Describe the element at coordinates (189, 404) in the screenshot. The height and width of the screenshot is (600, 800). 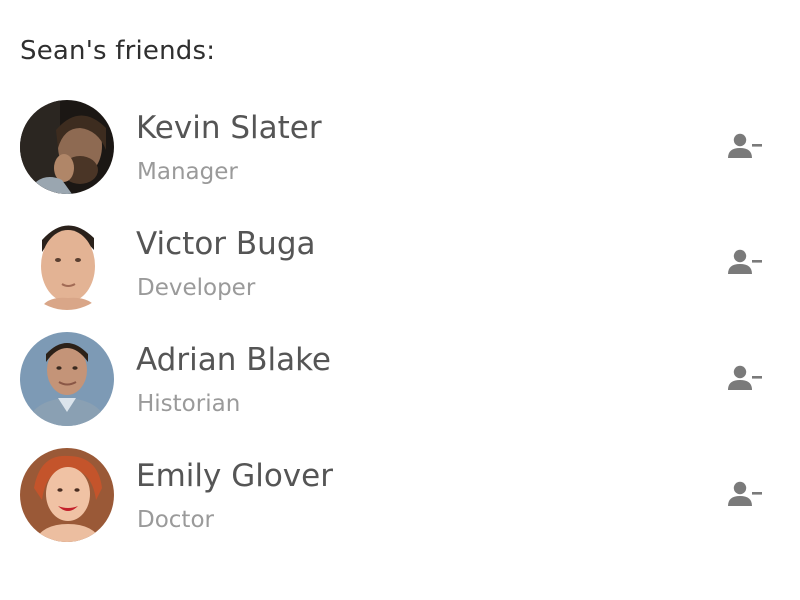
I see `friend-role: Historian` at that location.